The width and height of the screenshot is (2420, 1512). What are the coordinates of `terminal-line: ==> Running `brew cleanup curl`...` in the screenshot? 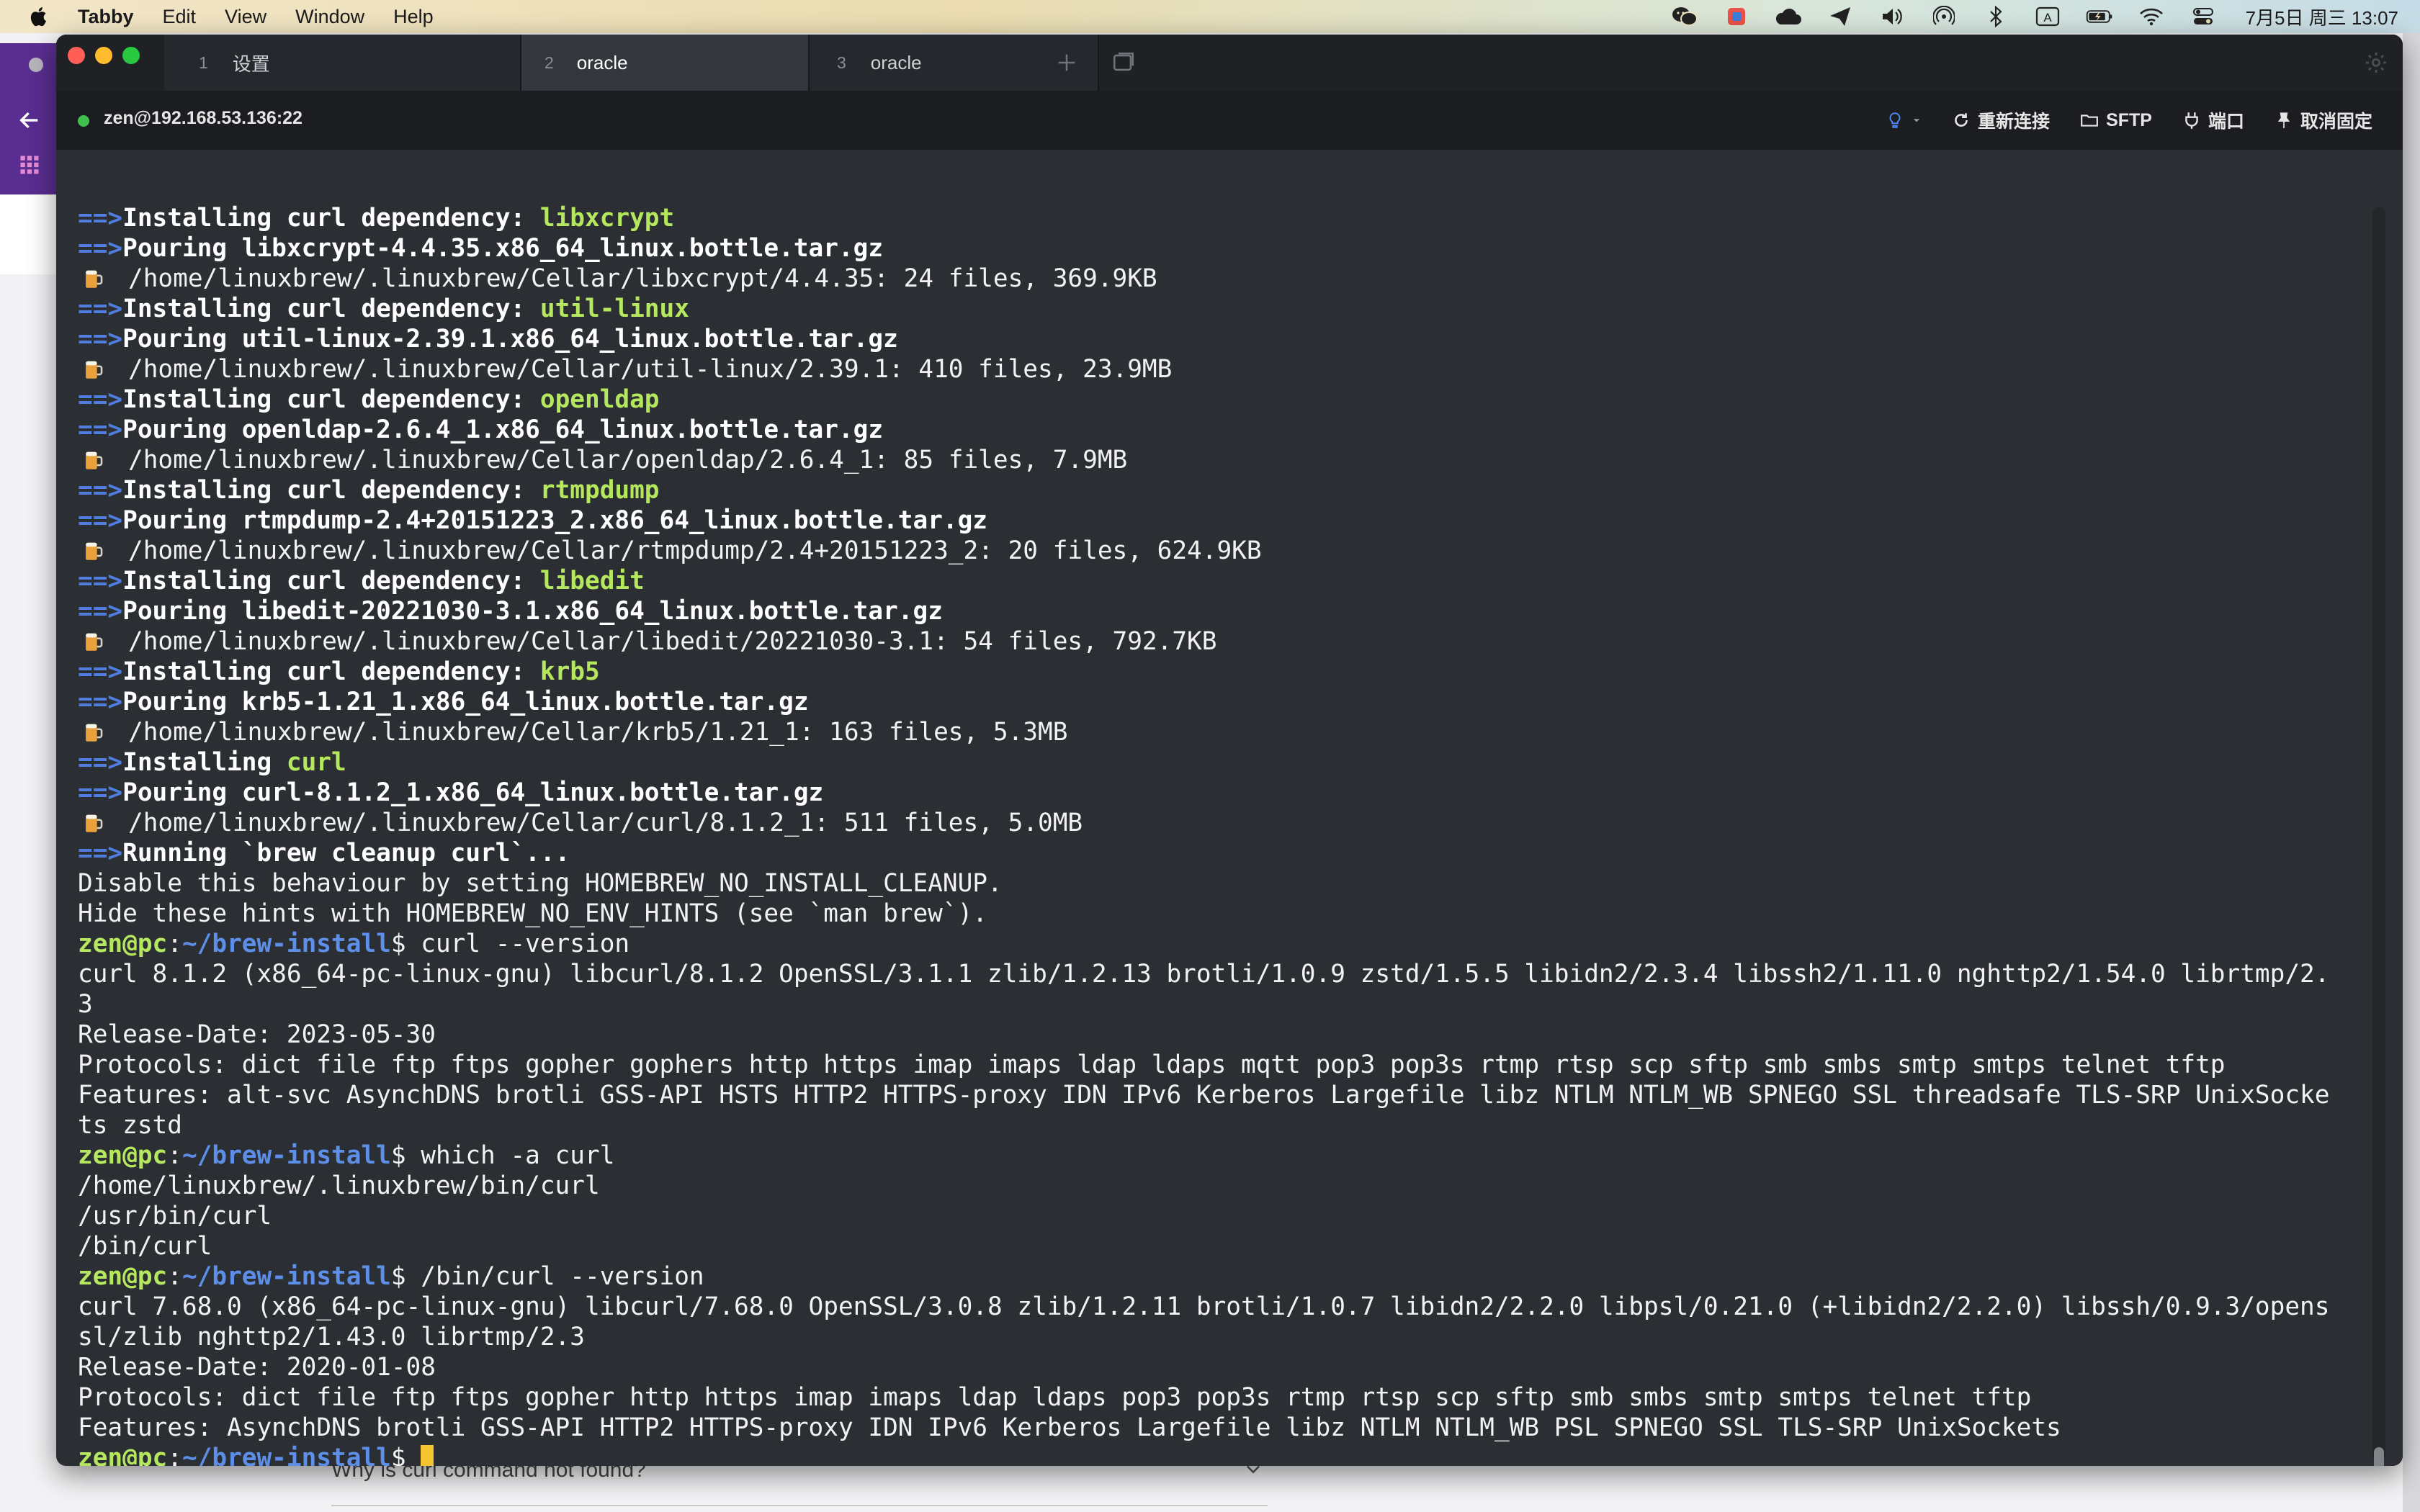 It's located at (1219, 853).